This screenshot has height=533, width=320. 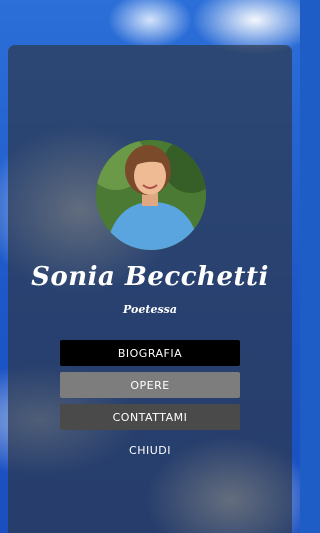 What do you see at coordinates (150, 277) in the screenshot?
I see `profile-name: Sonia Becchetti` at bounding box center [150, 277].